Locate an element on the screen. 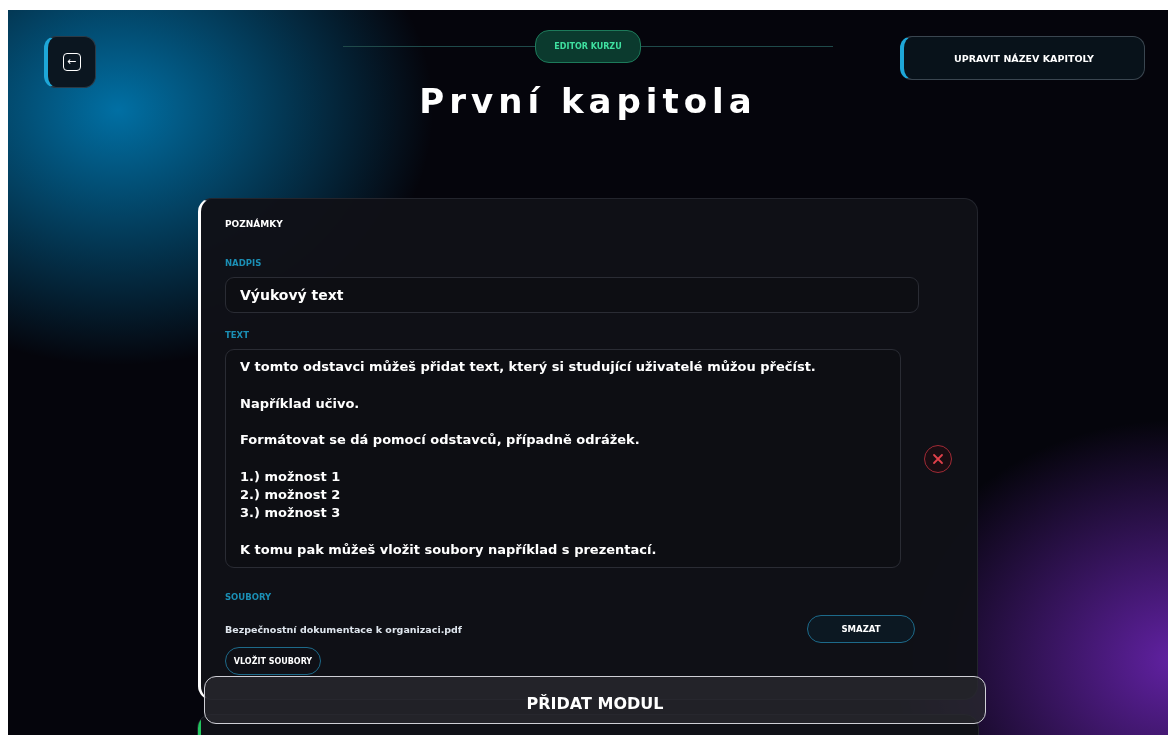  delete-file-button: SMAZAT is located at coordinates (861, 629).